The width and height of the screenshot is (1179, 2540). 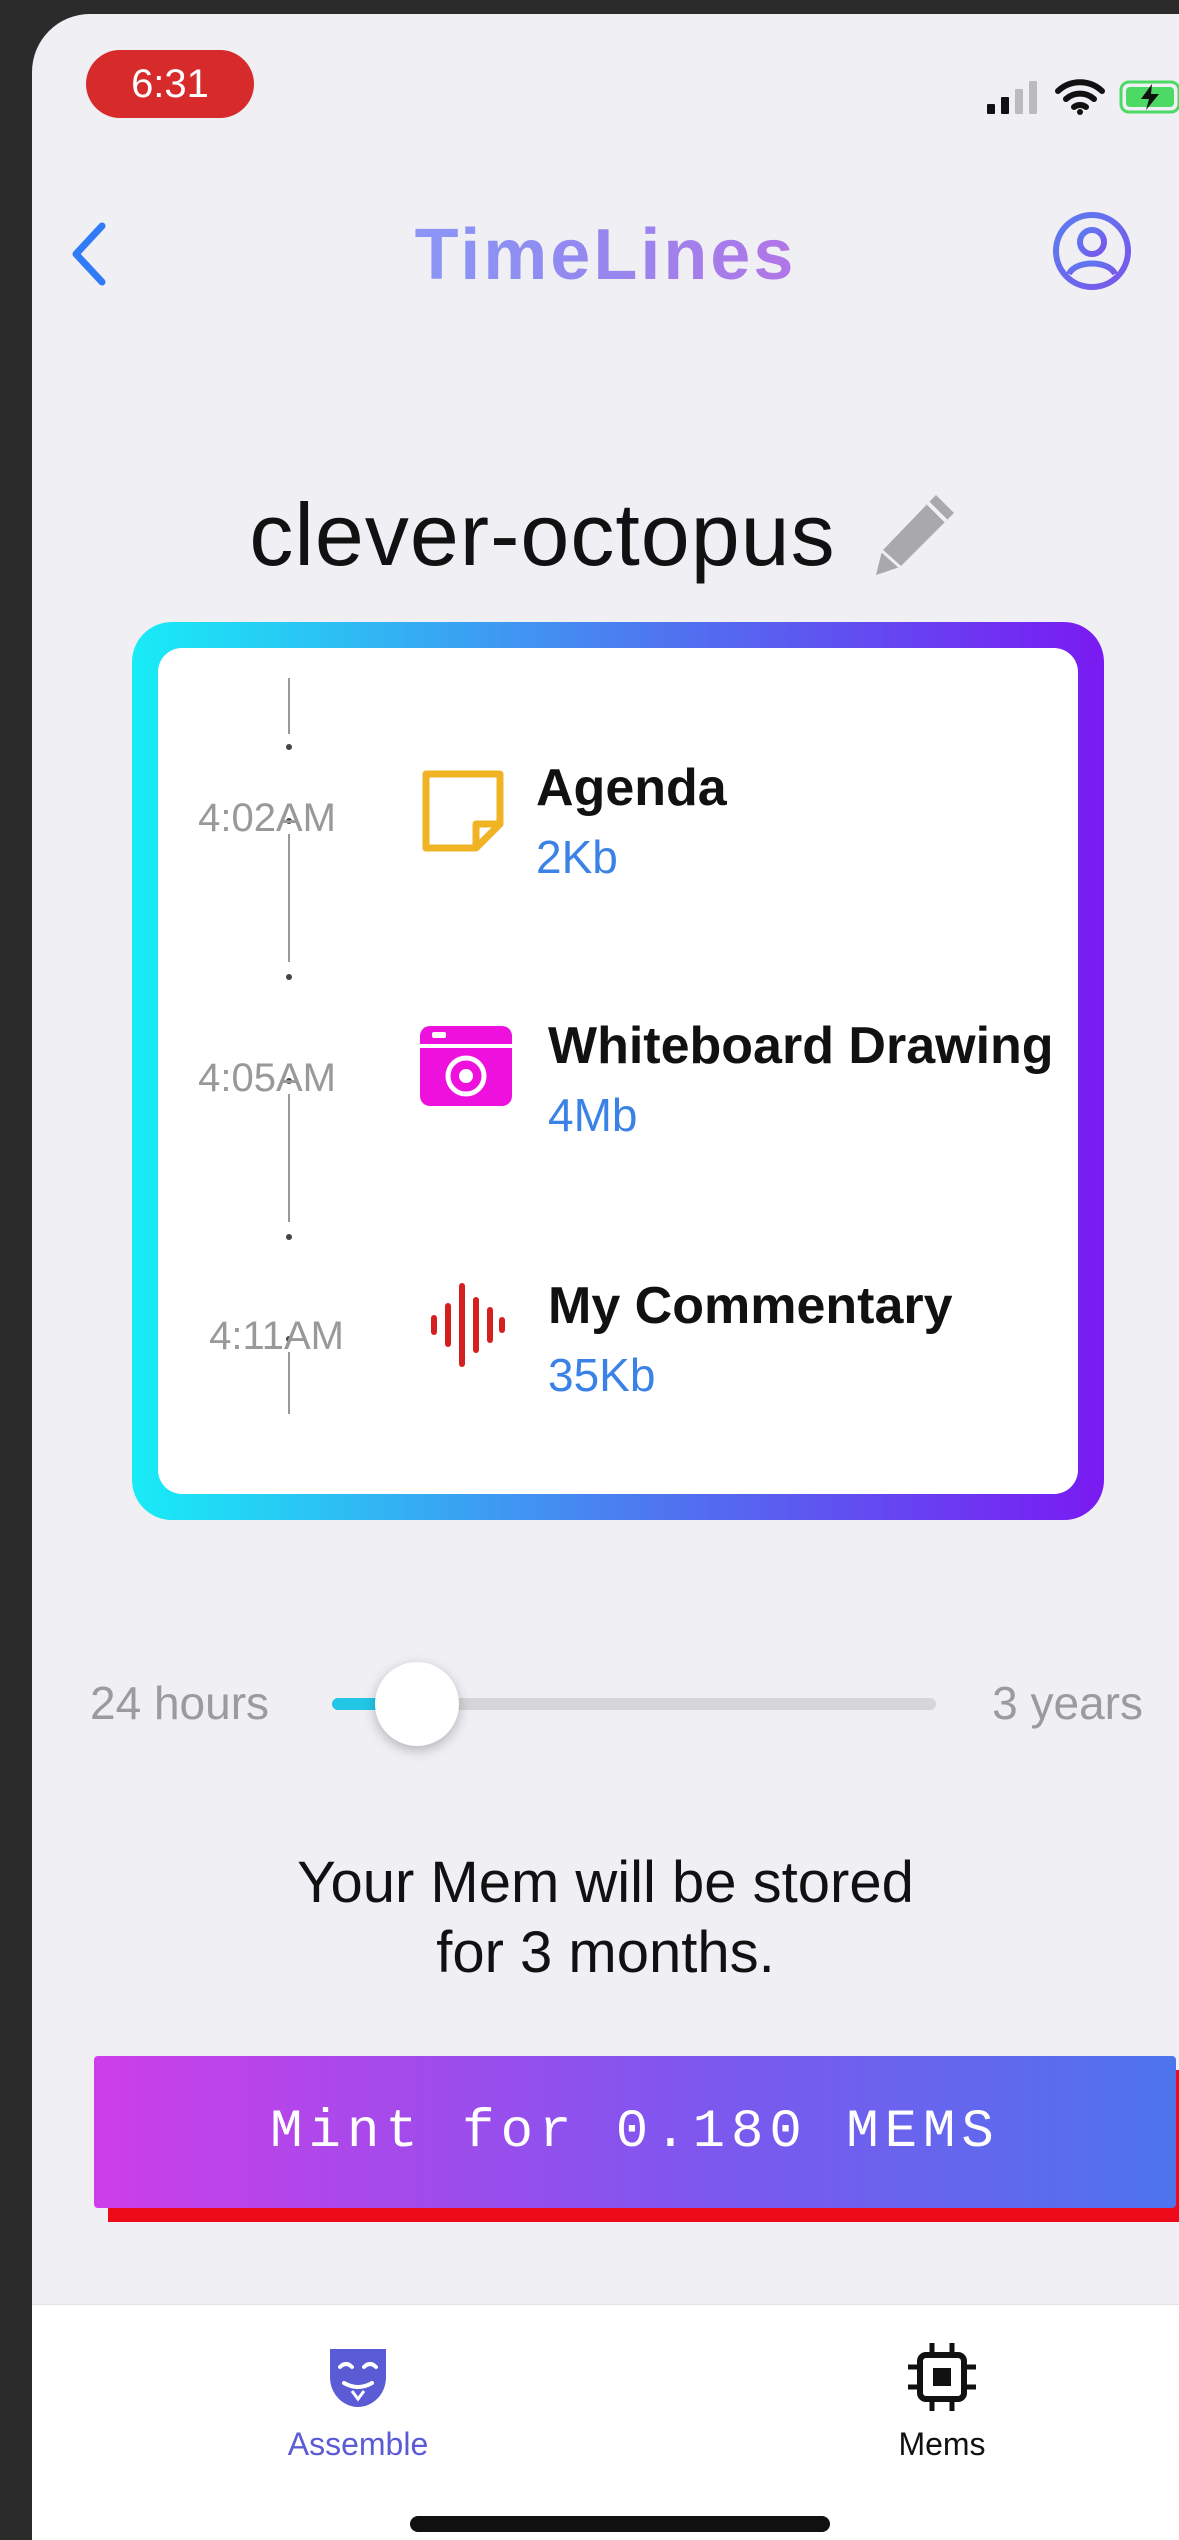 I want to click on mem-name-row: clever-octopus, so click(x=605, y=535).